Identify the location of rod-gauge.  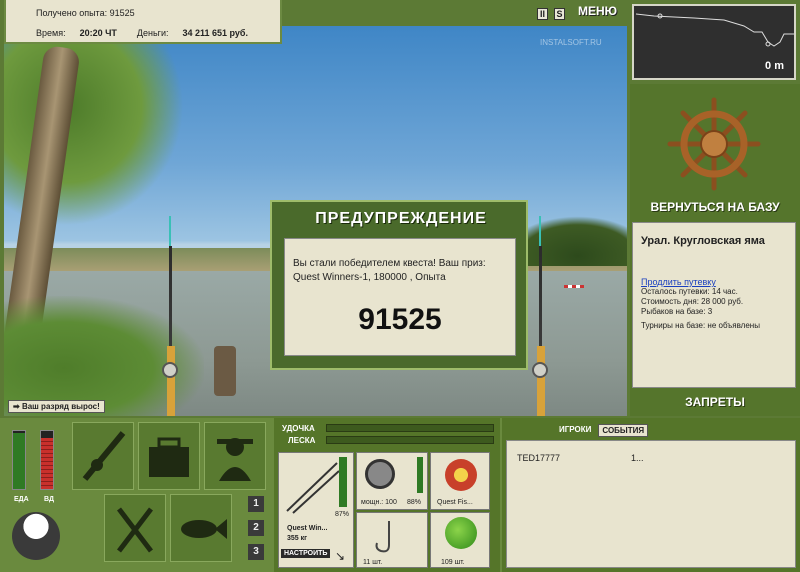
(410, 428).